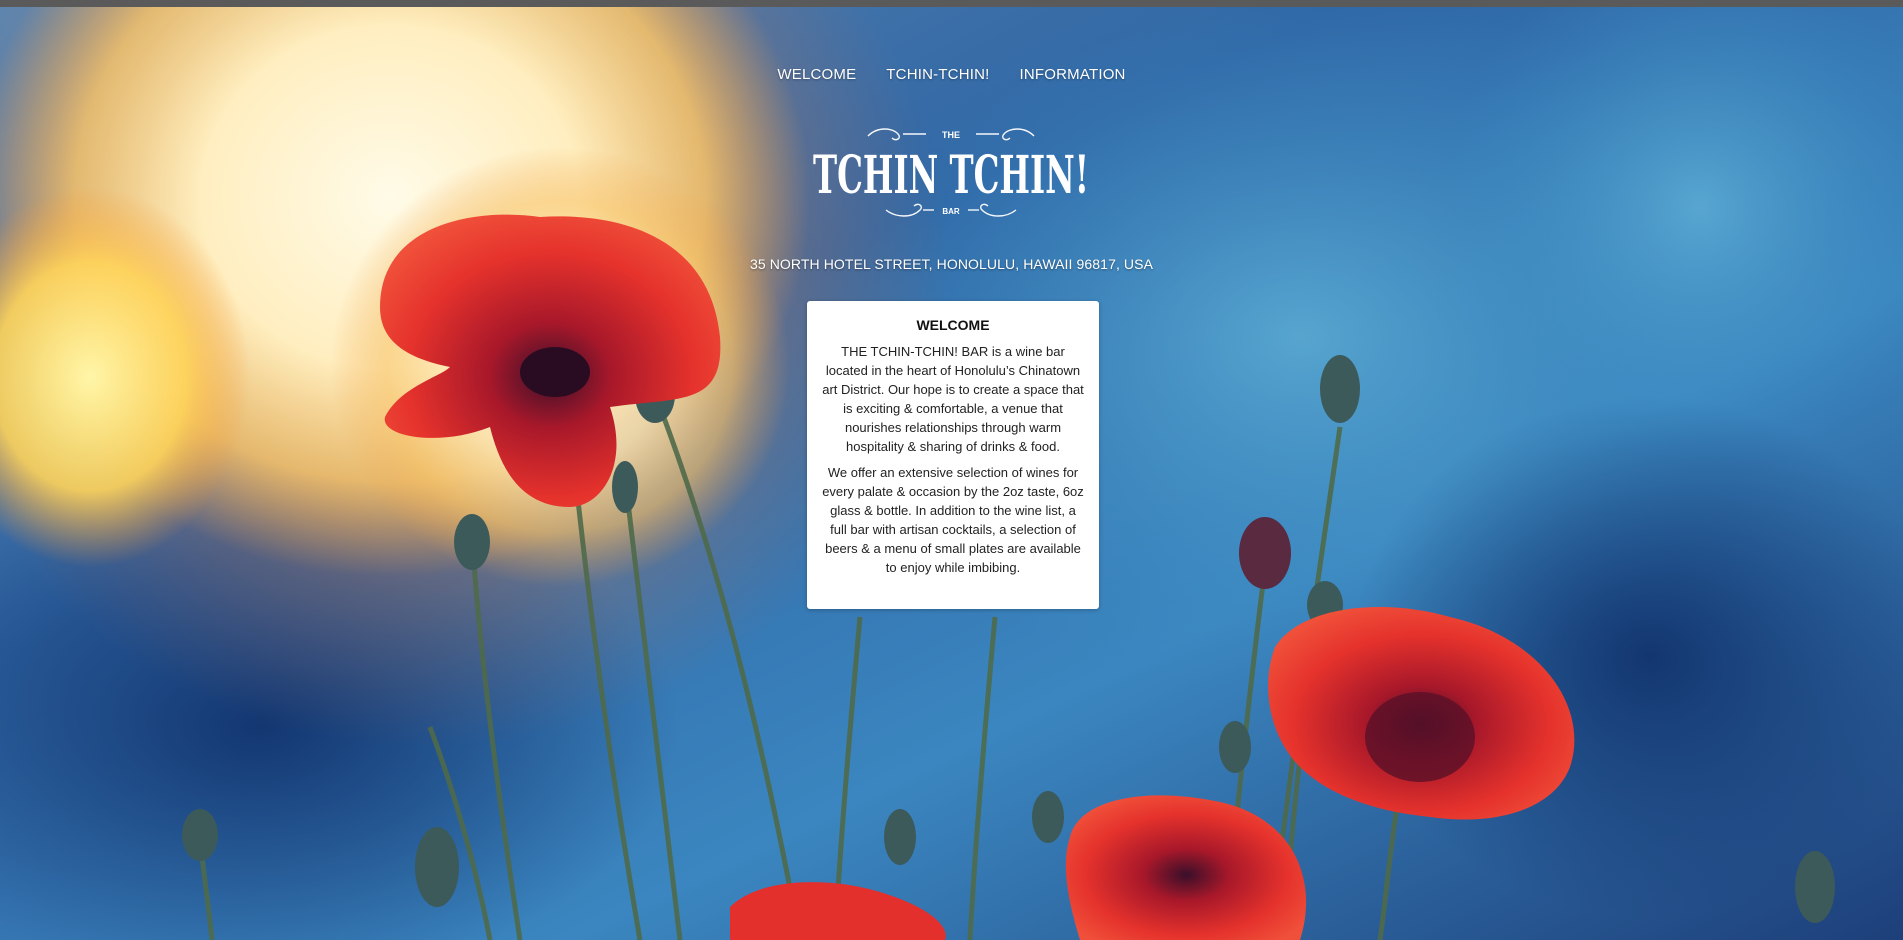 This screenshot has height=940, width=1903. I want to click on browser-top-bar, so click(951, 3).